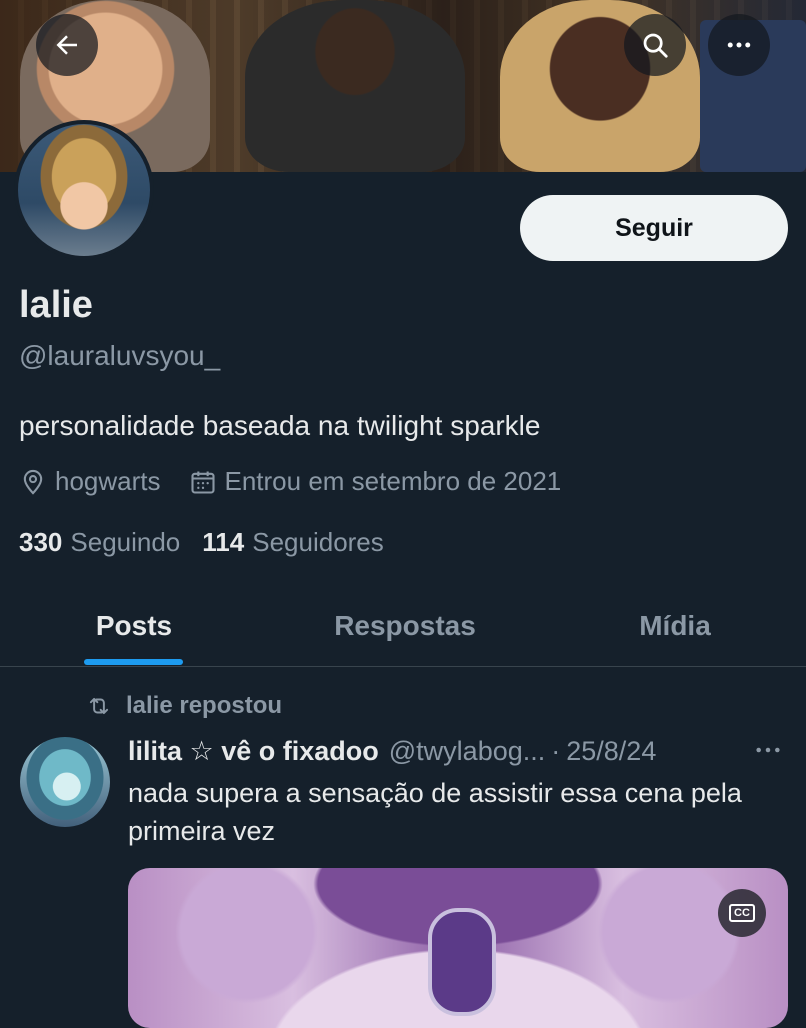  I want to click on post-date: 25/8/24, so click(611, 751).